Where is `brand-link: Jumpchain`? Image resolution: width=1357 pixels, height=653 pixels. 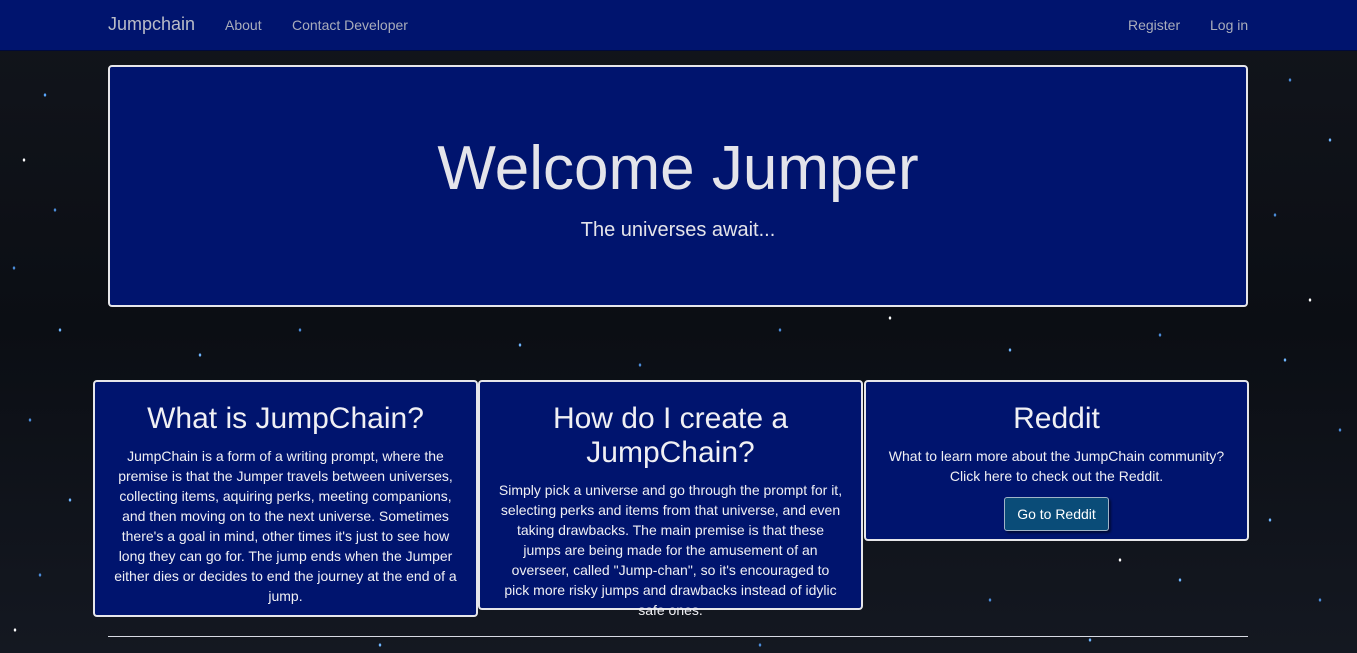 brand-link: Jumpchain is located at coordinates (151, 24).